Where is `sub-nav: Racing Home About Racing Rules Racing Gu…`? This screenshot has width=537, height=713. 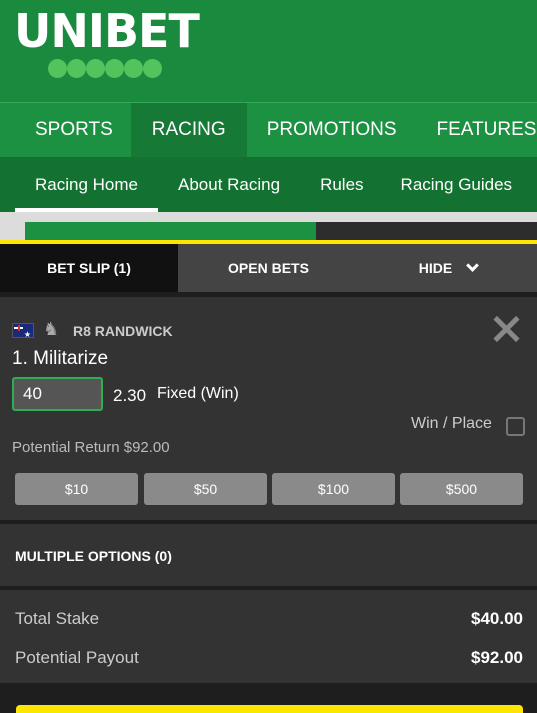
sub-nav: Racing Home About Racing Rules Racing Gu… is located at coordinates (268, 184).